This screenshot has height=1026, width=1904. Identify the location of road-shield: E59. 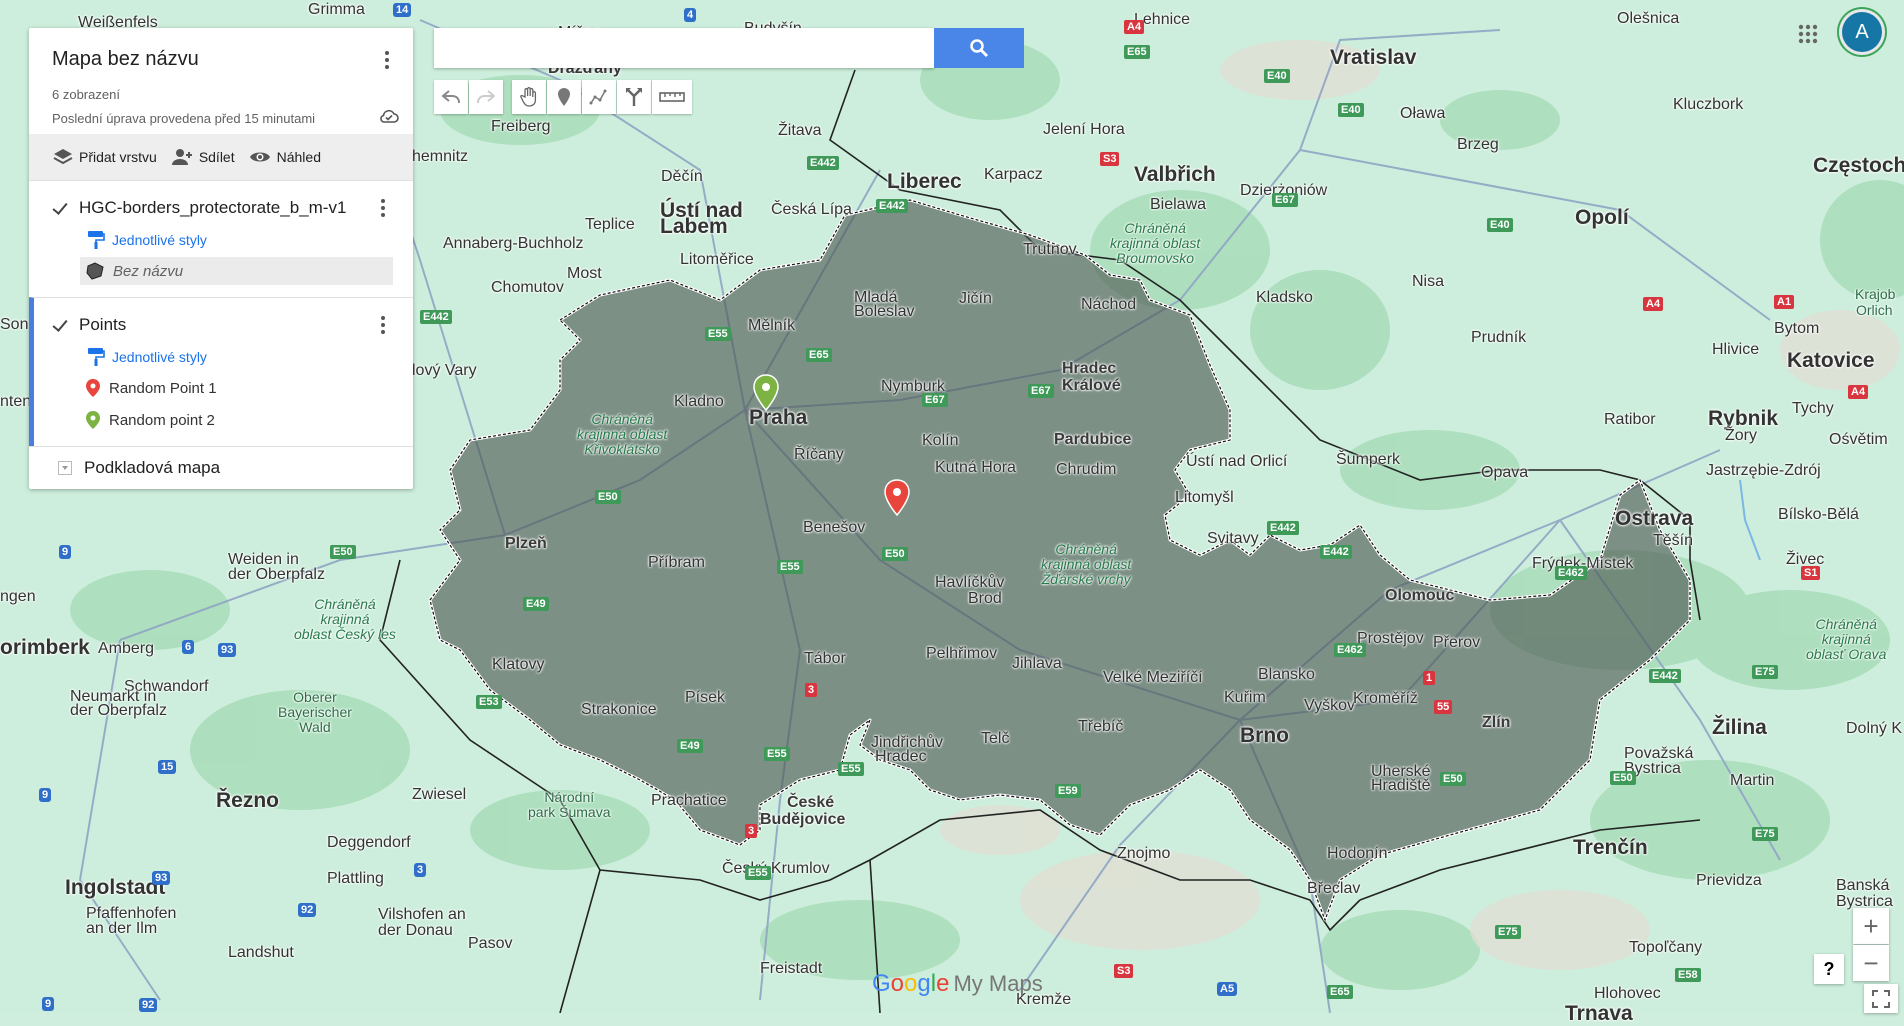
(1068, 791).